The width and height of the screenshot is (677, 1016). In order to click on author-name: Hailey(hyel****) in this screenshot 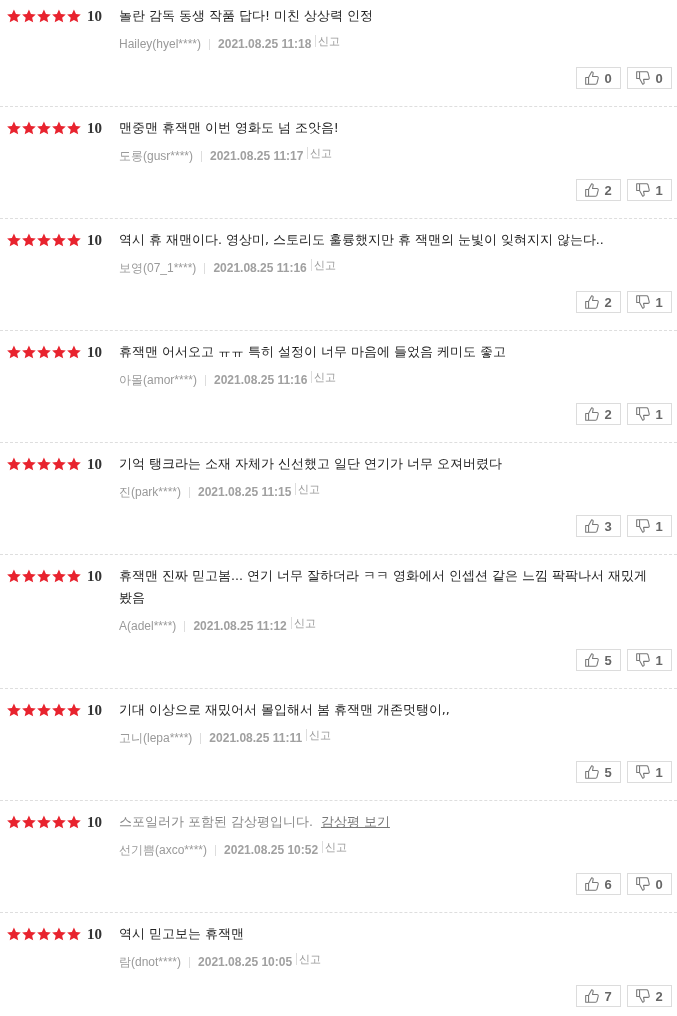, I will do `click(160, 44)`.